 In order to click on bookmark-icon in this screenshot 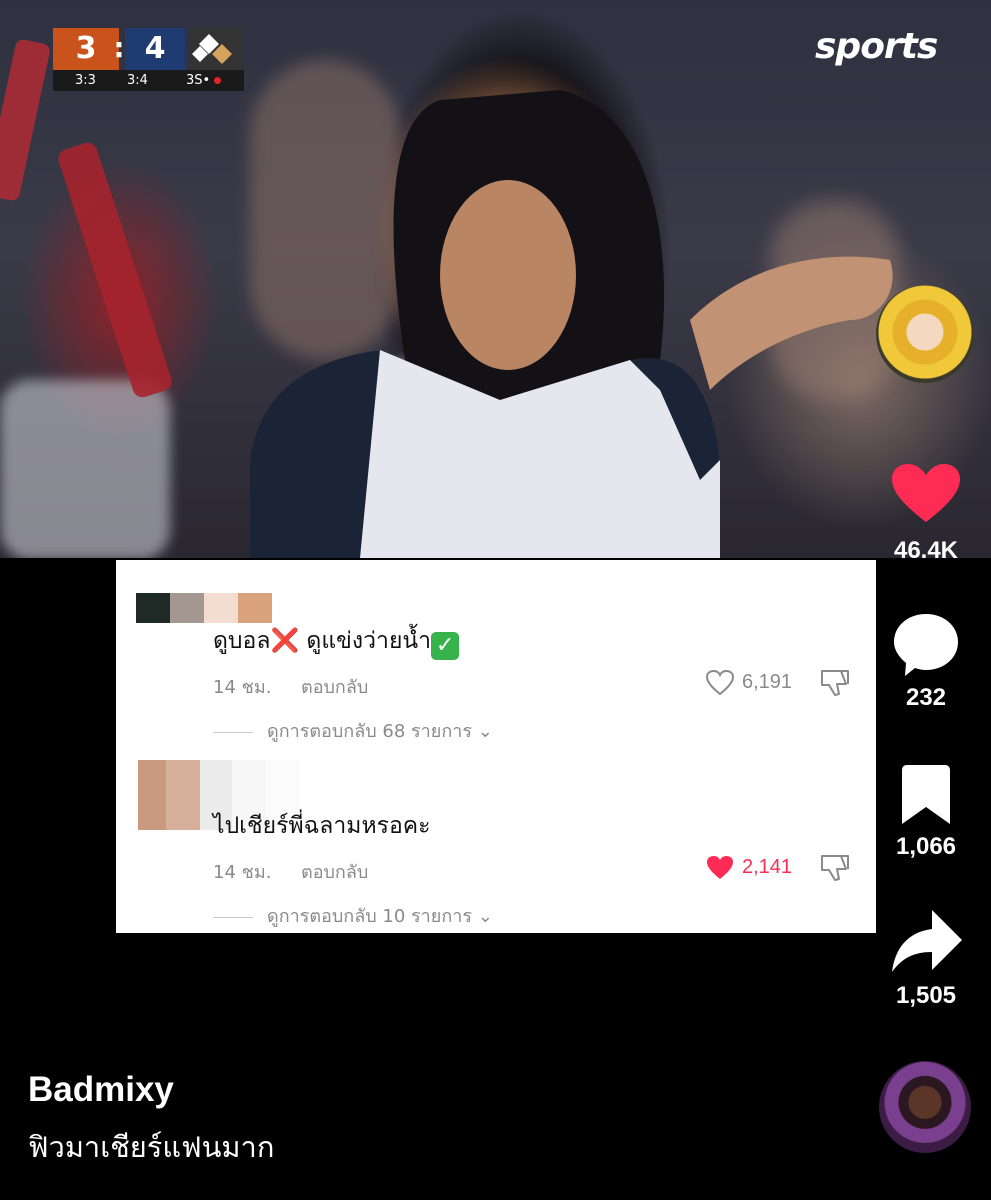, I will do `click(926, 795)`.